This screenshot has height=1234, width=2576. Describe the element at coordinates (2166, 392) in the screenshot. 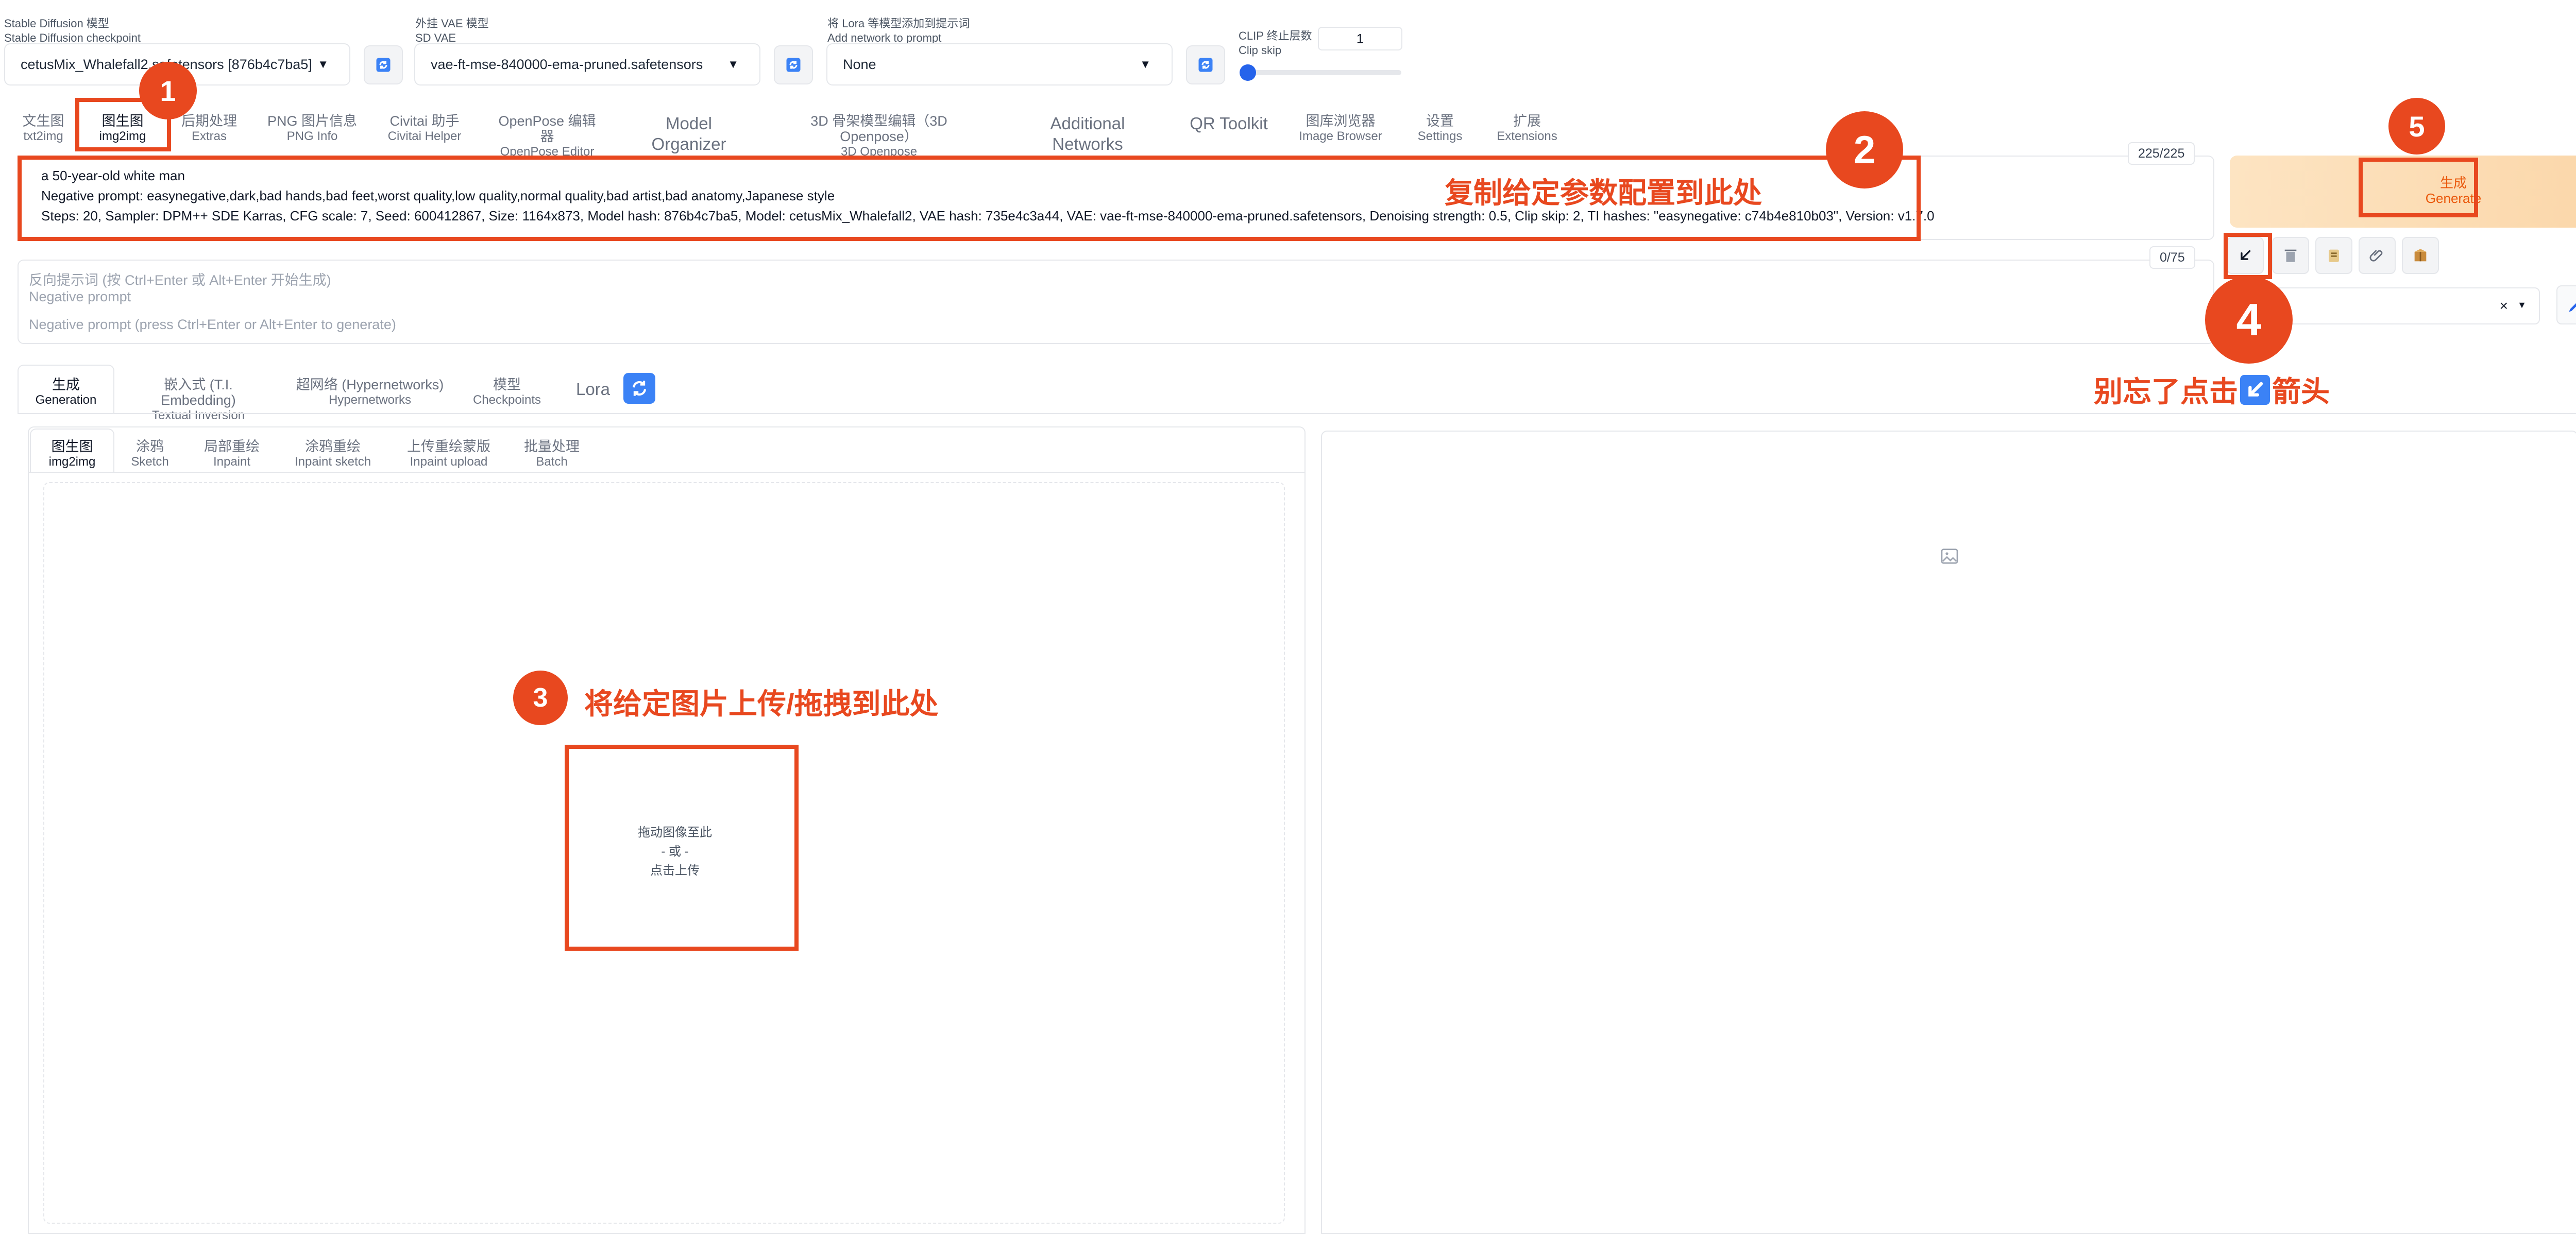

I see `annotation-text-4-pre: 别忘了点击` at that location.